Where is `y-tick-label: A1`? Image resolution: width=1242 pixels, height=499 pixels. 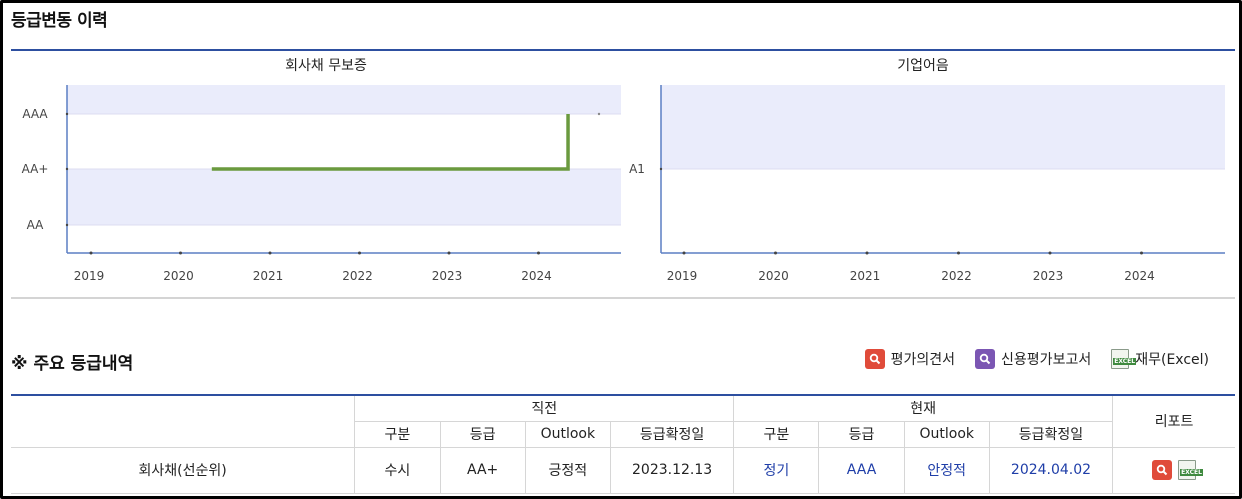
y-tick-label: A1 is located at coordinates (637, 169).